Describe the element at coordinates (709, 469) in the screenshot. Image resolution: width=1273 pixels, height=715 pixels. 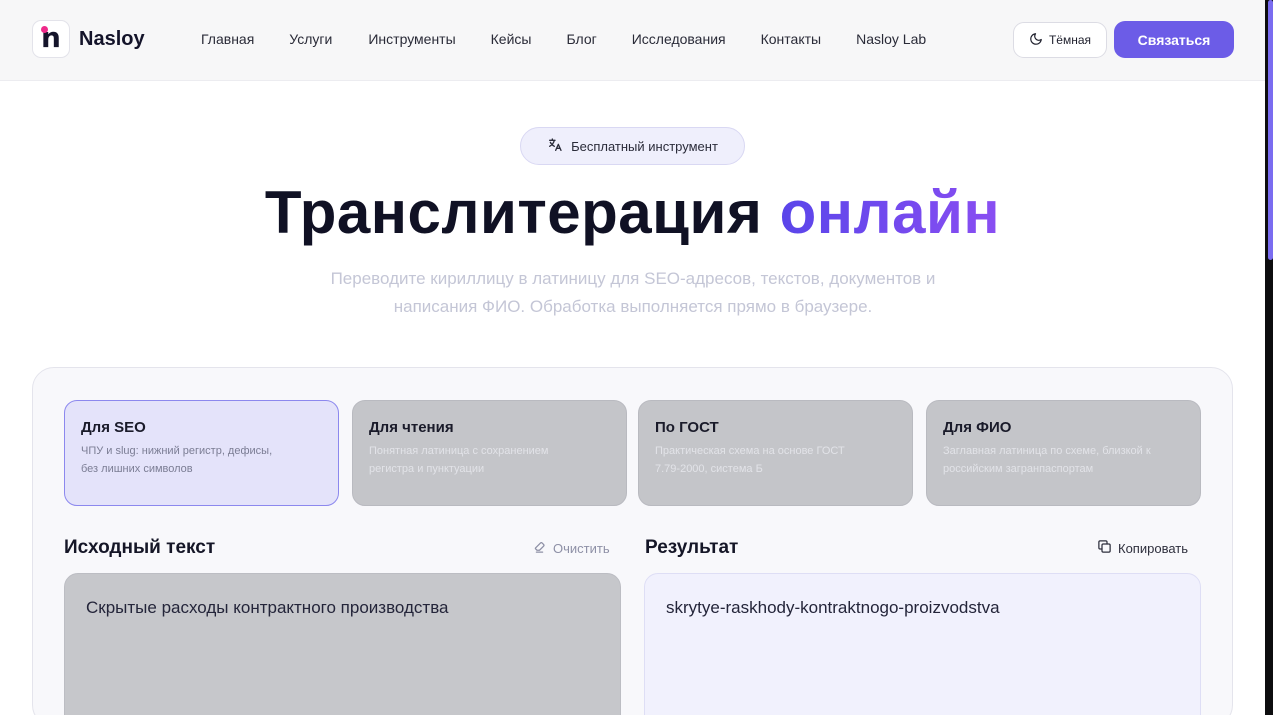
I see `mode-description-line: 7.79-2000, система Б` at that location.